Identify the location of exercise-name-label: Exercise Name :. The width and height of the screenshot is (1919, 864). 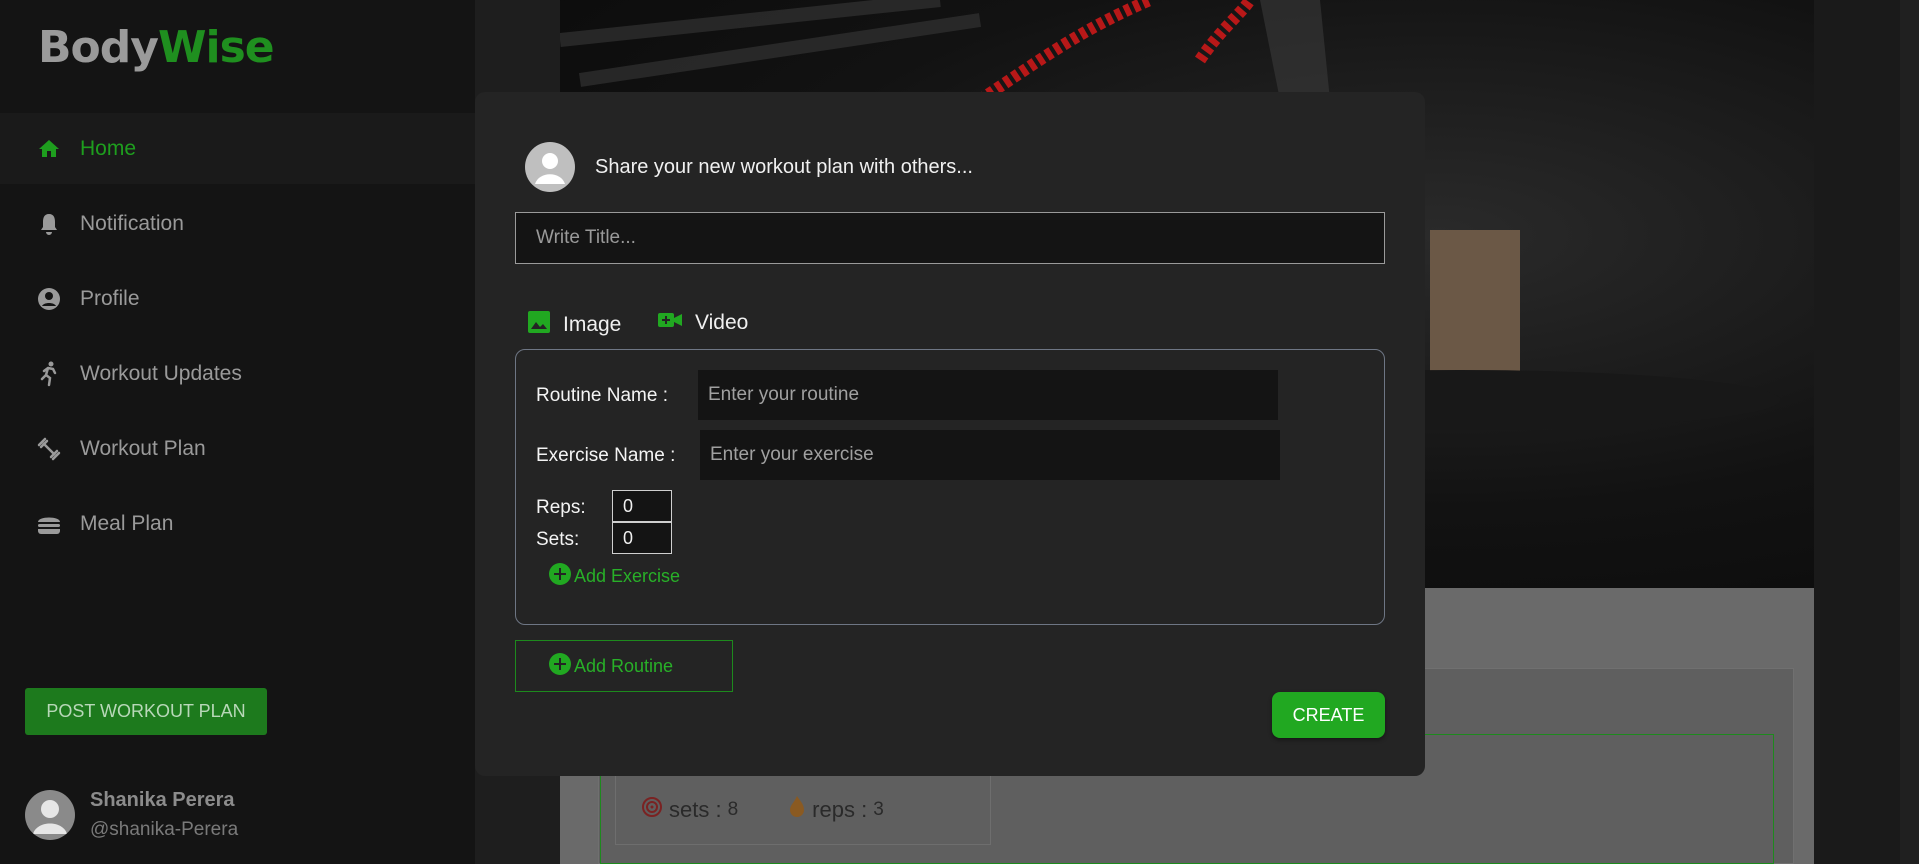
(606, 455).